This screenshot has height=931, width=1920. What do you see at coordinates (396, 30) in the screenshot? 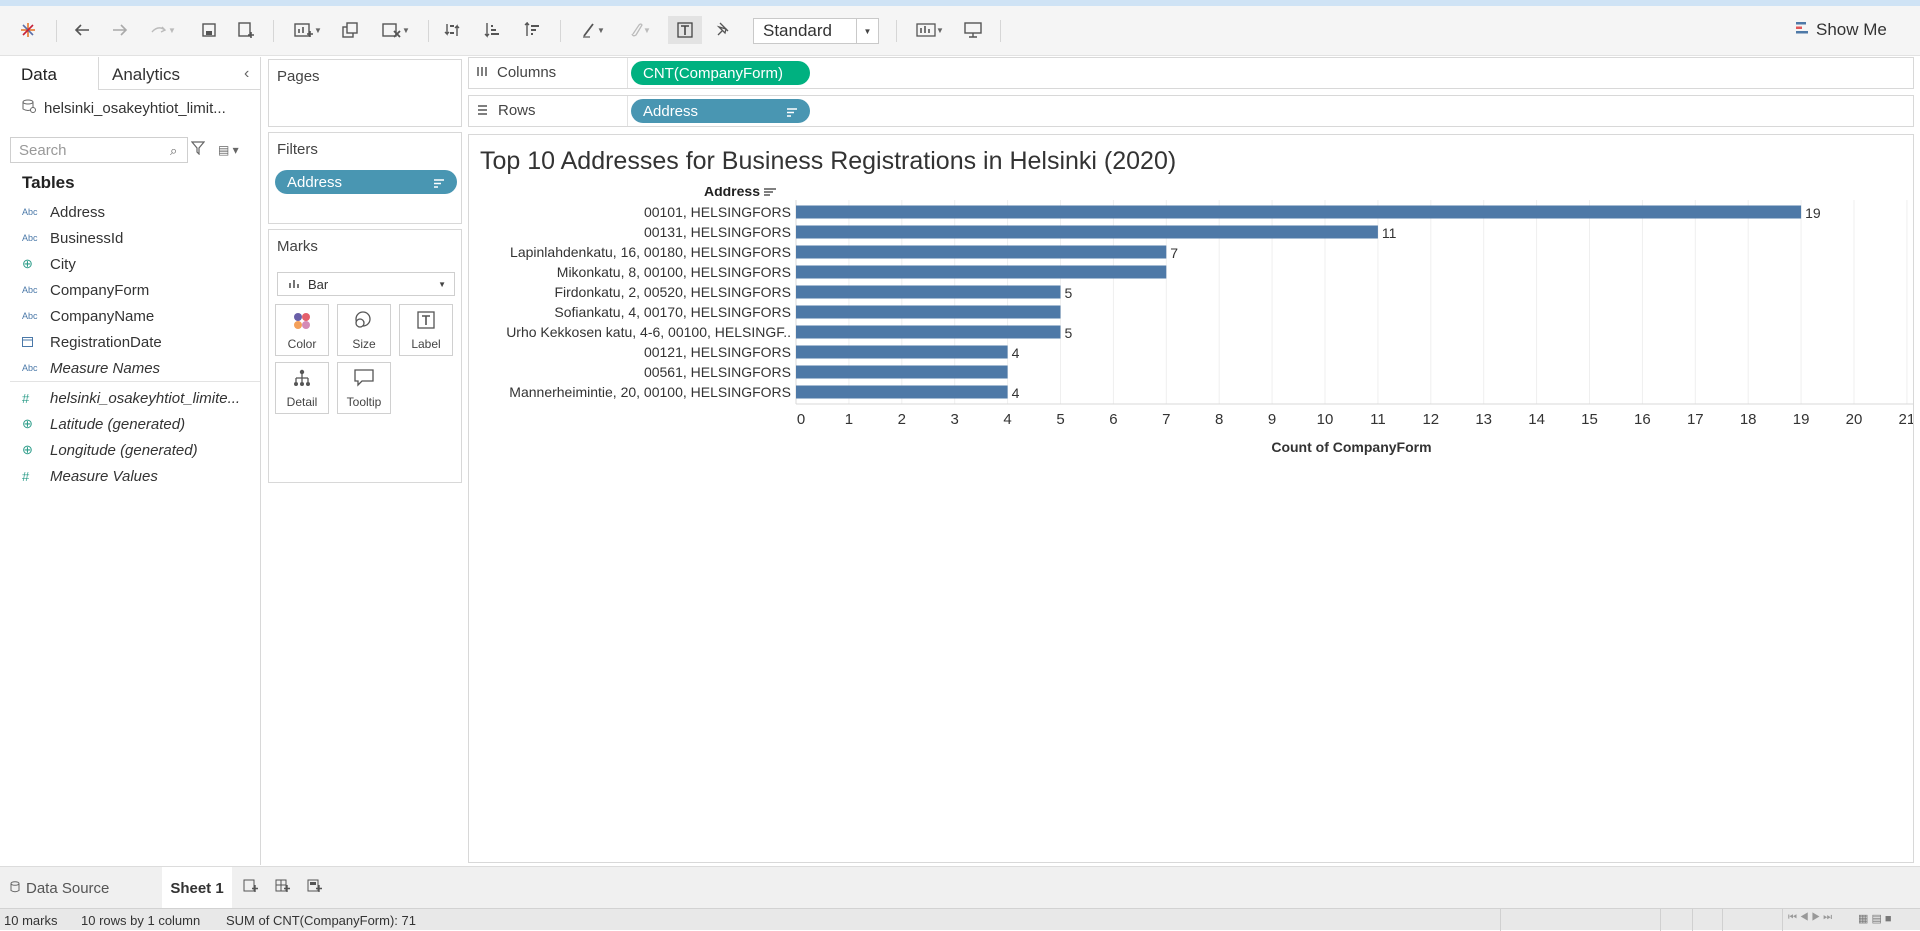
I see `clear-sheet-icon: ▼` at bounding box center [396, 30].